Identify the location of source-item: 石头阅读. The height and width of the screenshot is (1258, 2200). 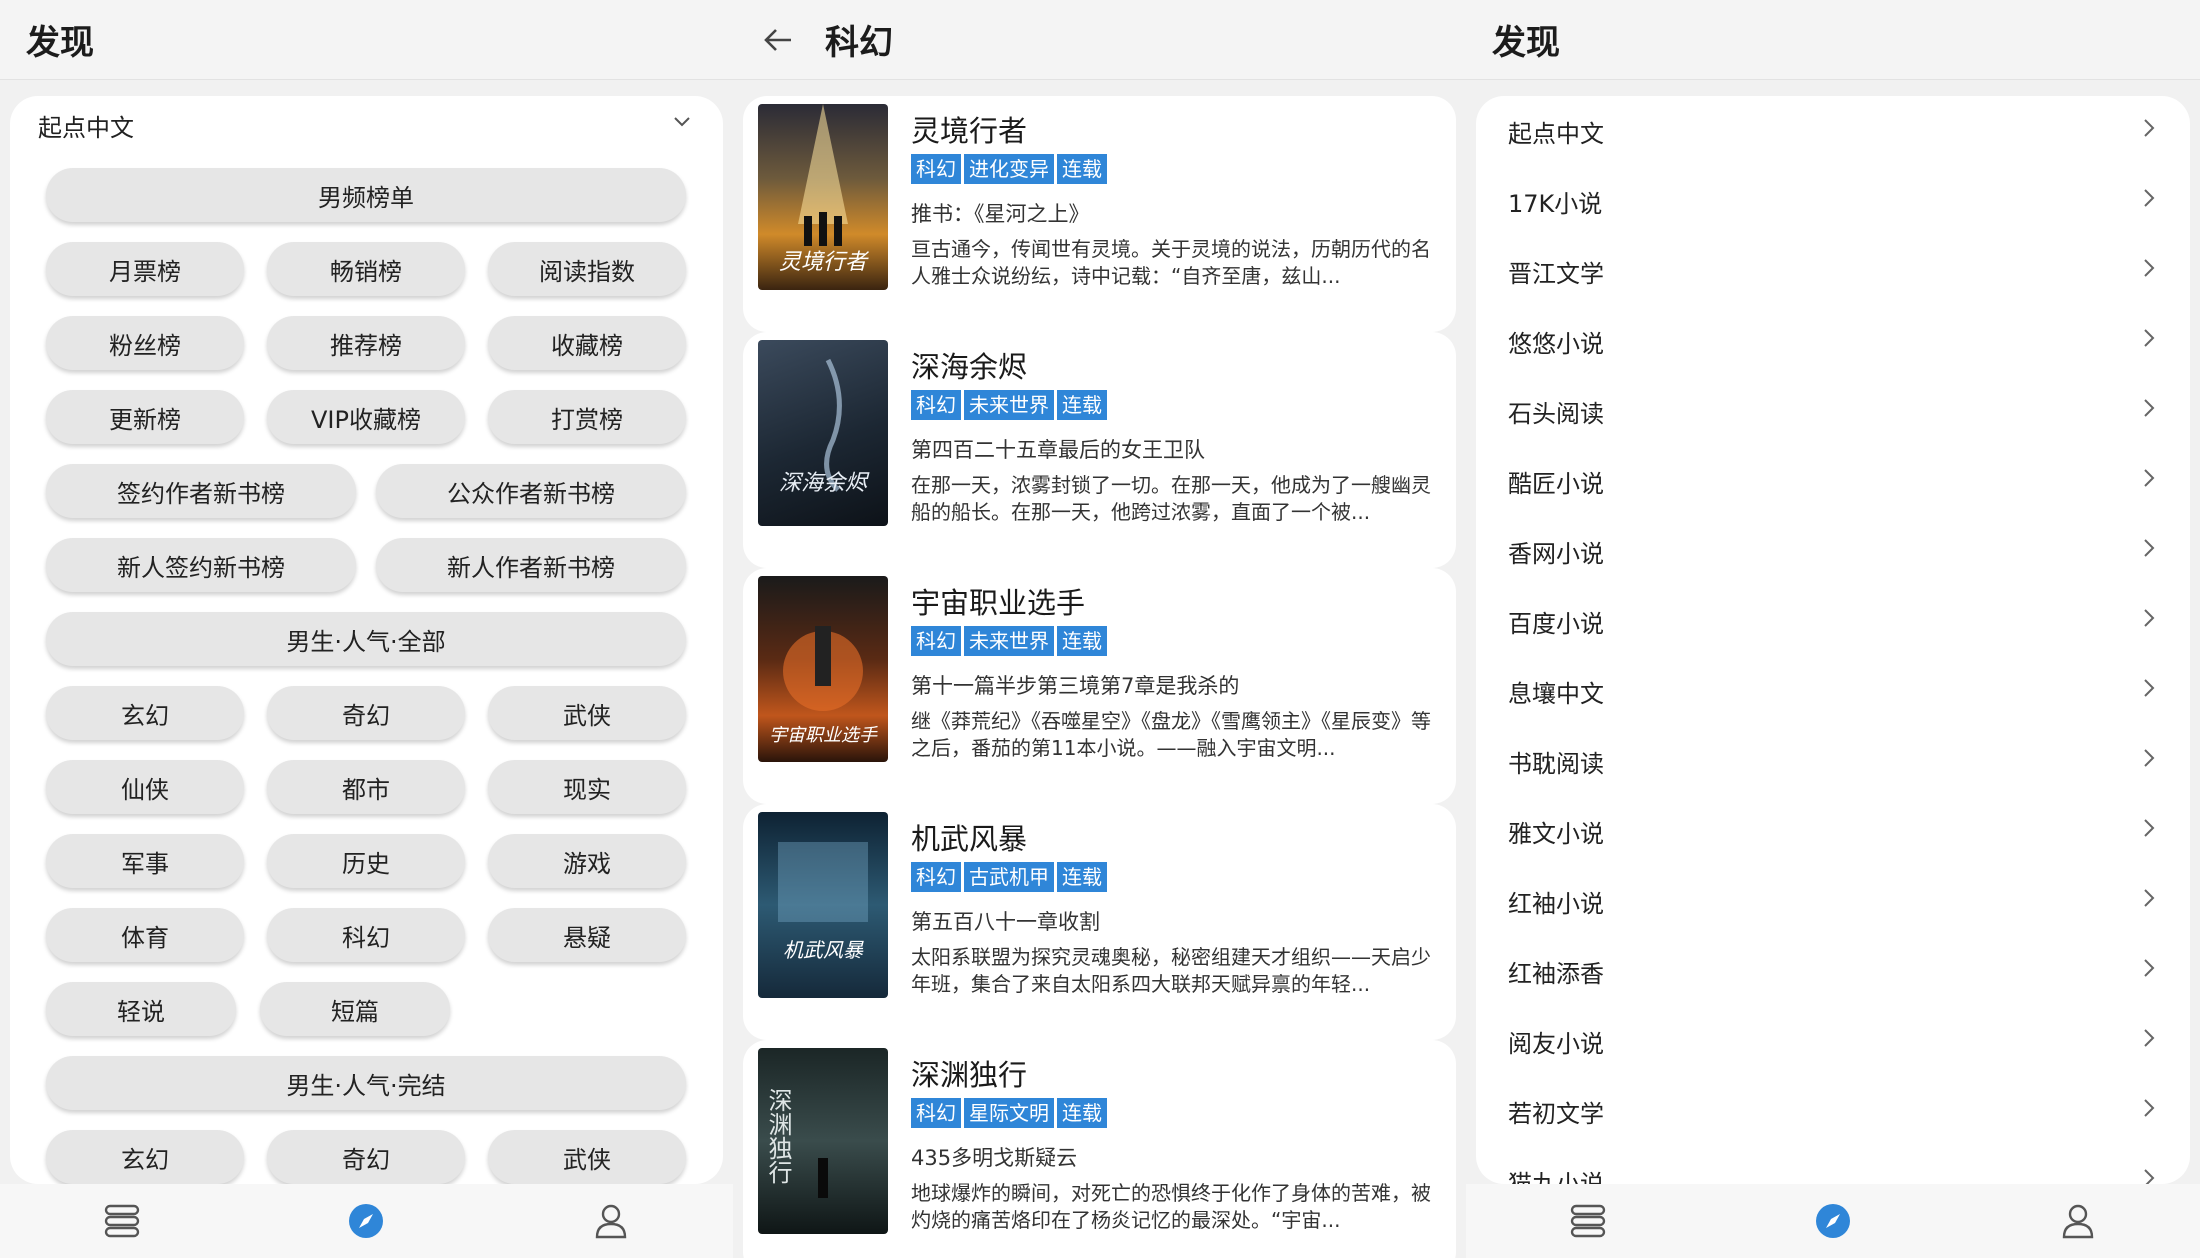
(1833, 411).